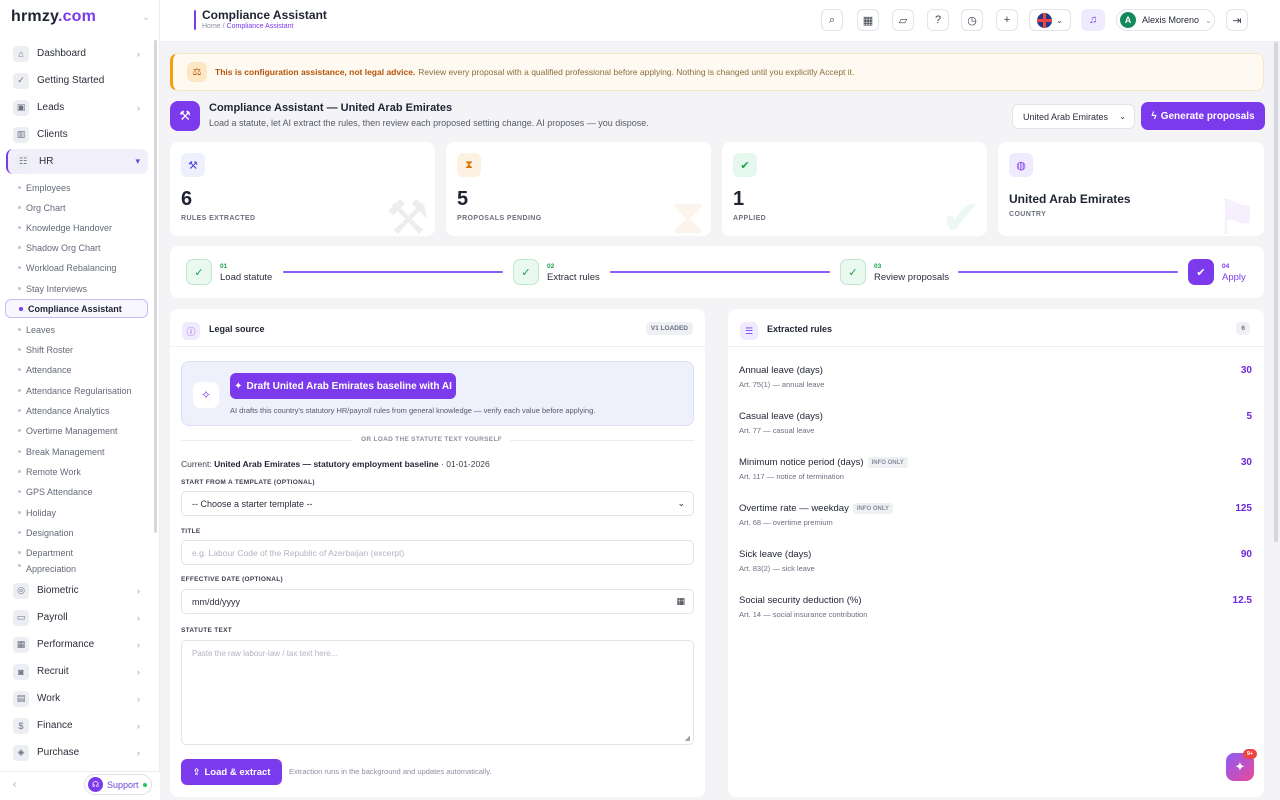  Describe the element at coordinates (83, 227) in the screenshot. I see `sidebar-sub-knowledge-handover: Knowledge Handover` at that location.